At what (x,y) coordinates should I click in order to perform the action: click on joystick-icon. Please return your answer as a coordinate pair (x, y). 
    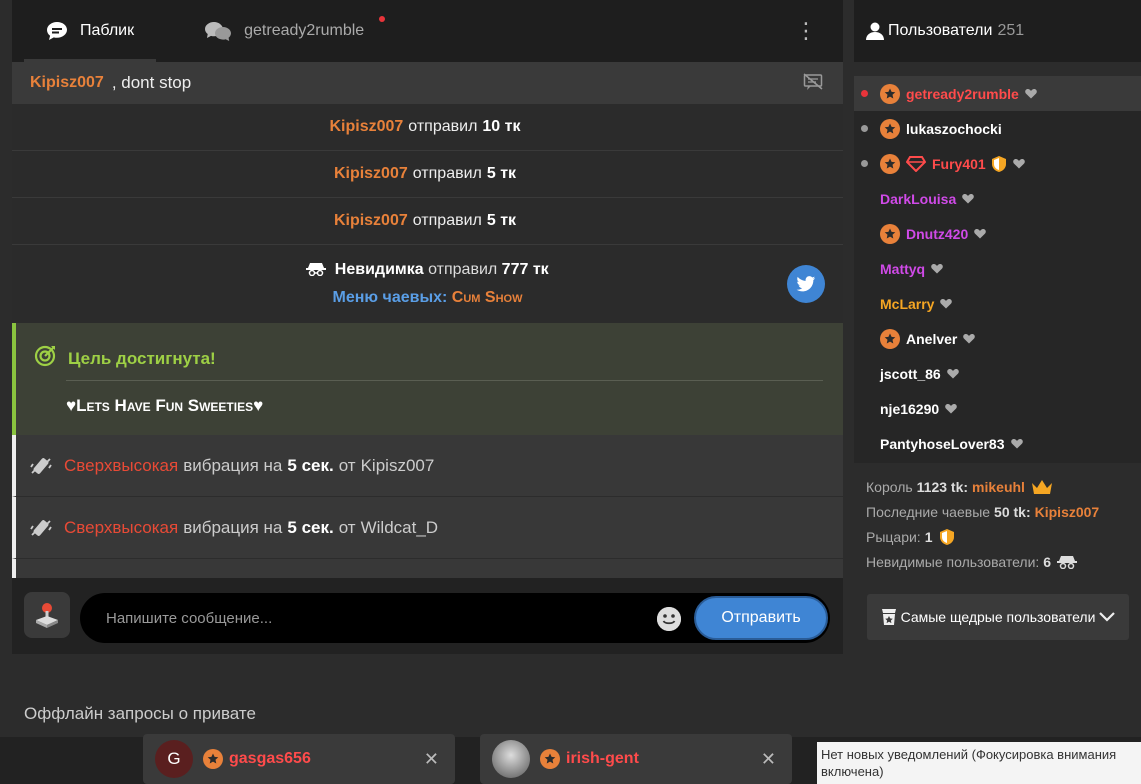
    Looking at the image, I should click on (47, 615).